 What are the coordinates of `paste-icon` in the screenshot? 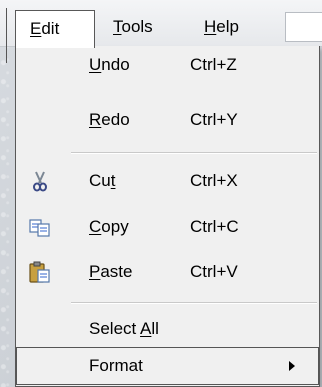 It's located at (39, 272).